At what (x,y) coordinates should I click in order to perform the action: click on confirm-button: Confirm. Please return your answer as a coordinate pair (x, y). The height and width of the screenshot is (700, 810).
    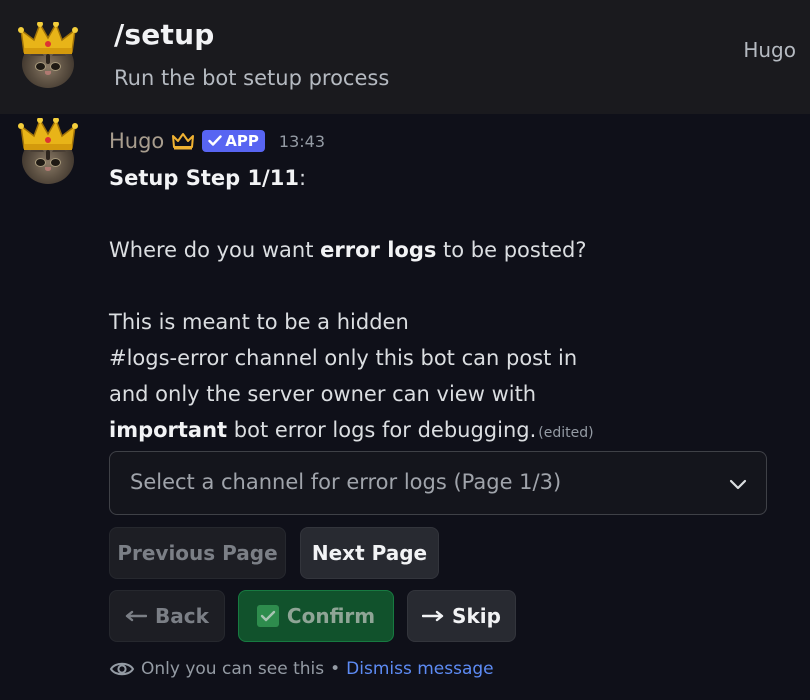
    Looking at the image, I should click on (316, 616).